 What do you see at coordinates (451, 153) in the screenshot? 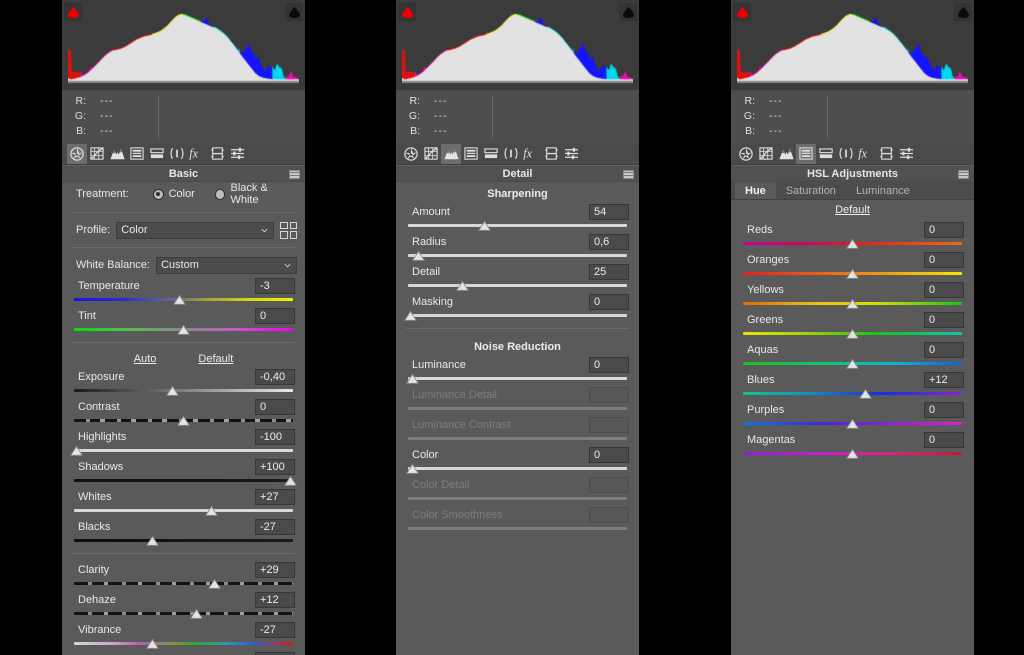
I see `tool-detail-mountains-icon` at bounding box center [451, 153].